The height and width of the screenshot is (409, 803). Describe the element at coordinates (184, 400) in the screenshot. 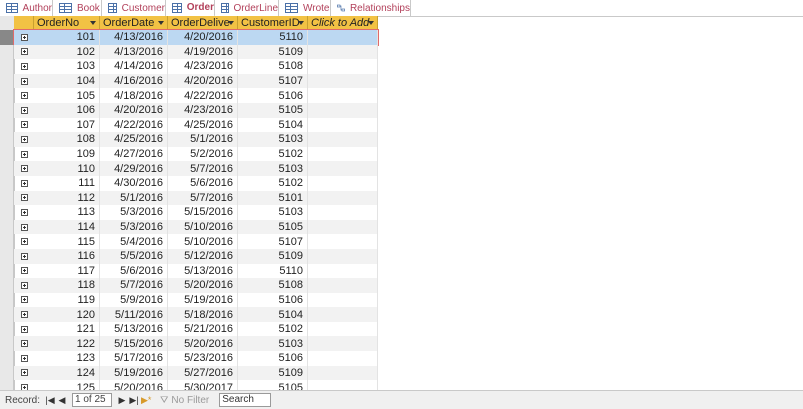

I see `no-filter-button: ⛛ No Filter` at that location.